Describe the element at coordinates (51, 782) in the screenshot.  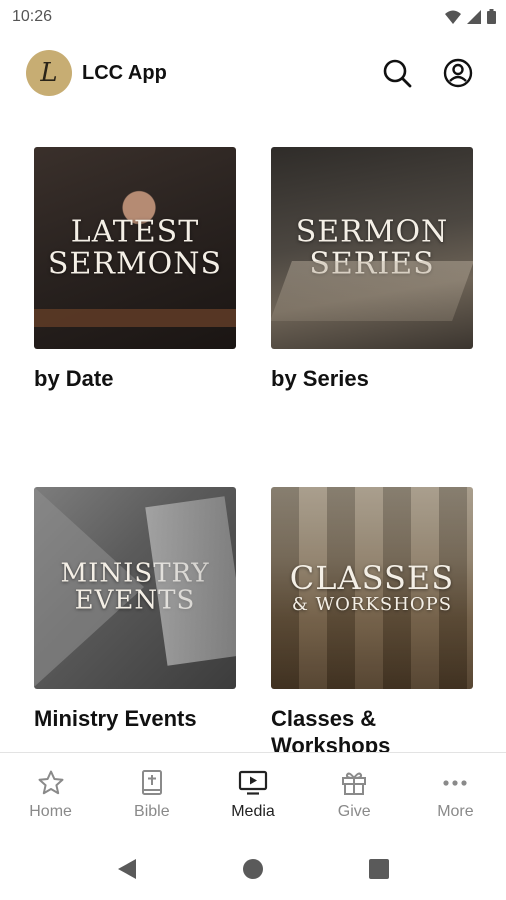
I see `star-icon` at that location.